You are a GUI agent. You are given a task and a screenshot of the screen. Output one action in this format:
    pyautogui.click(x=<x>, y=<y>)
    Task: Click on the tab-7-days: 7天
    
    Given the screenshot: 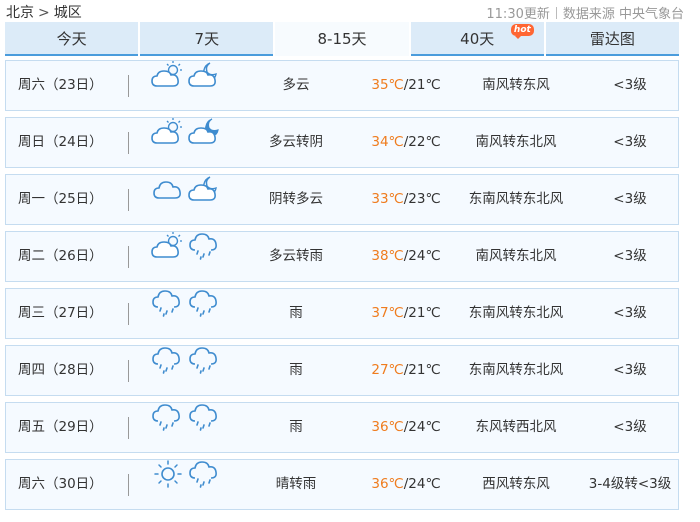 What is the action you would take?
    pyautogui.click(x=207, y=39)
    